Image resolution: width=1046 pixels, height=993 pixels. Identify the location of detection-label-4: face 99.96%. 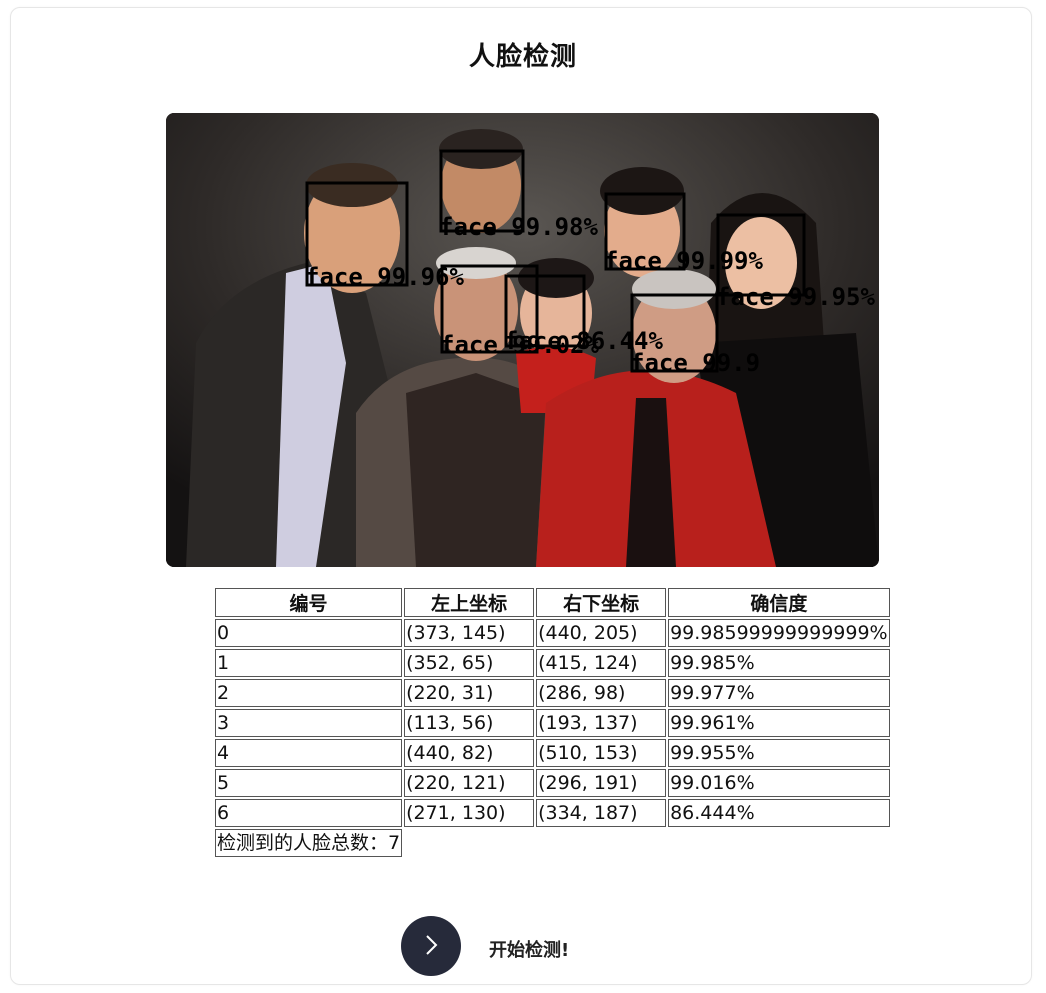
(384, 277).